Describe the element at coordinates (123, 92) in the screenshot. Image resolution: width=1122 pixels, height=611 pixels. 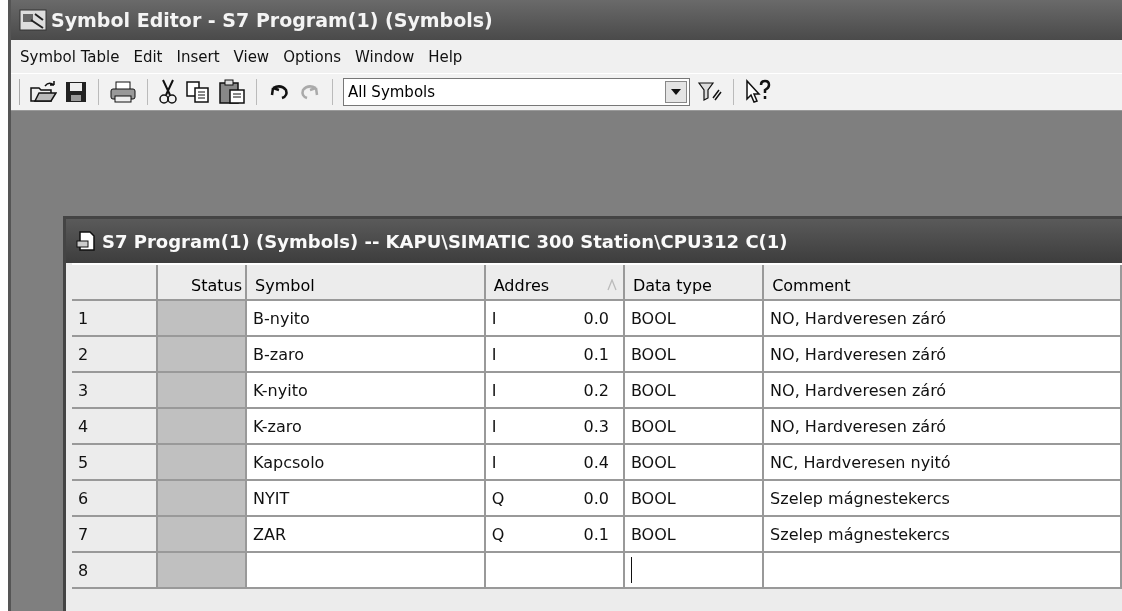
I see `print-icon` at that location.